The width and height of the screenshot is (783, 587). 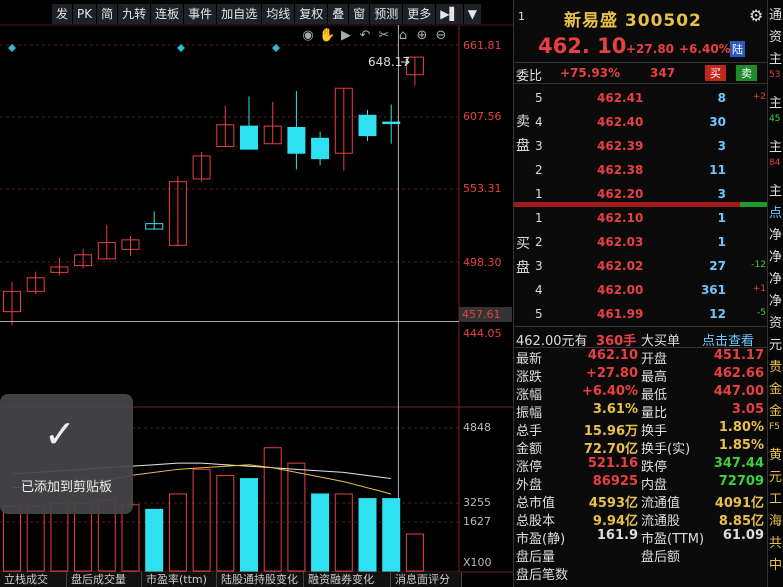 What do you see at coordinates (521, 16) in the screenshot?
I see `index-mark: 1` at bounding box center [521, 16].